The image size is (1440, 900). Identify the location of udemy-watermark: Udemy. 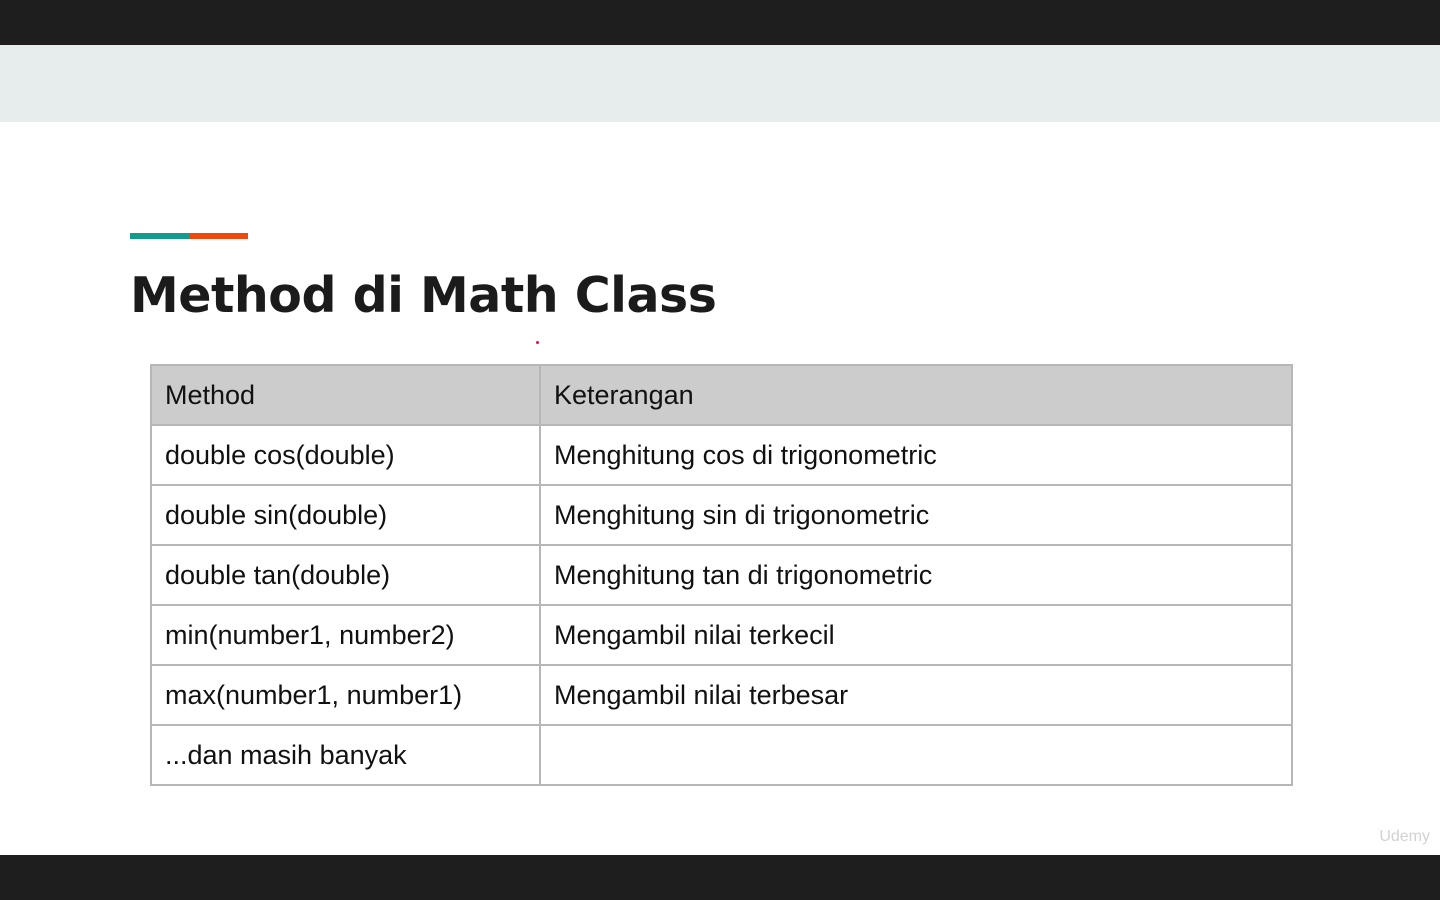
(1404, 836).